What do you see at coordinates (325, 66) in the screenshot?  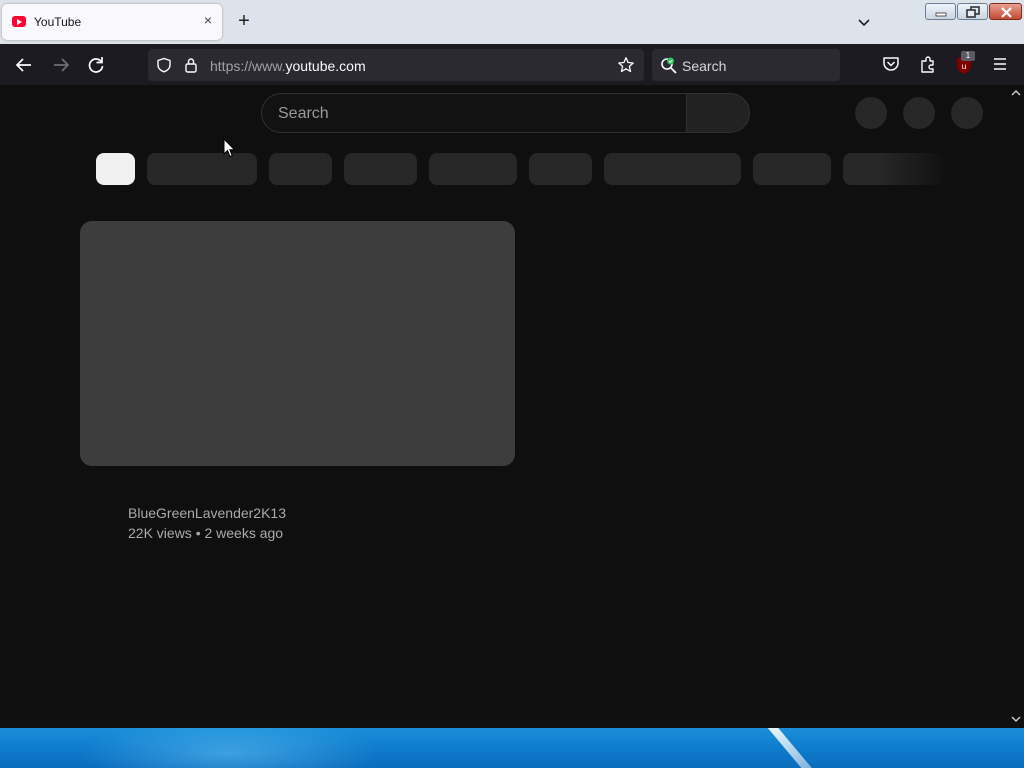 I see `url-domain: youtube.com` at bounding box center [325, 66].